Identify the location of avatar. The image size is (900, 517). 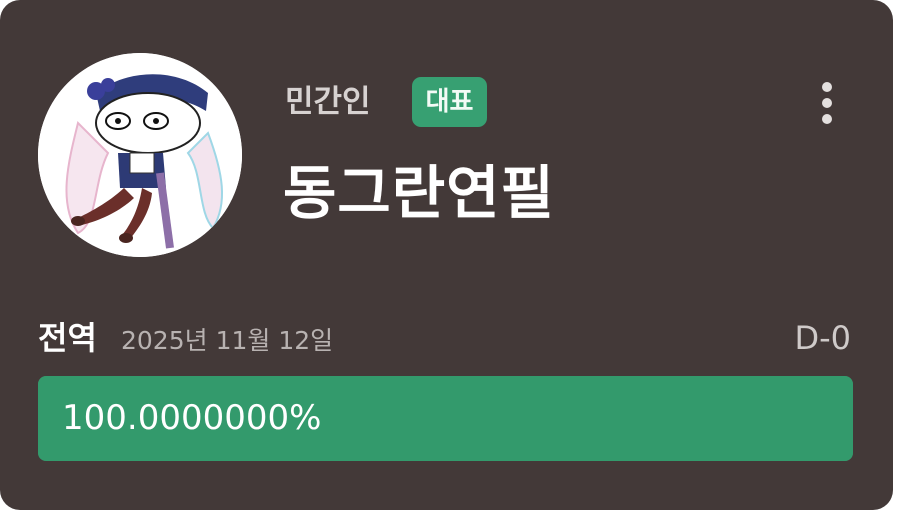
(140, 155).